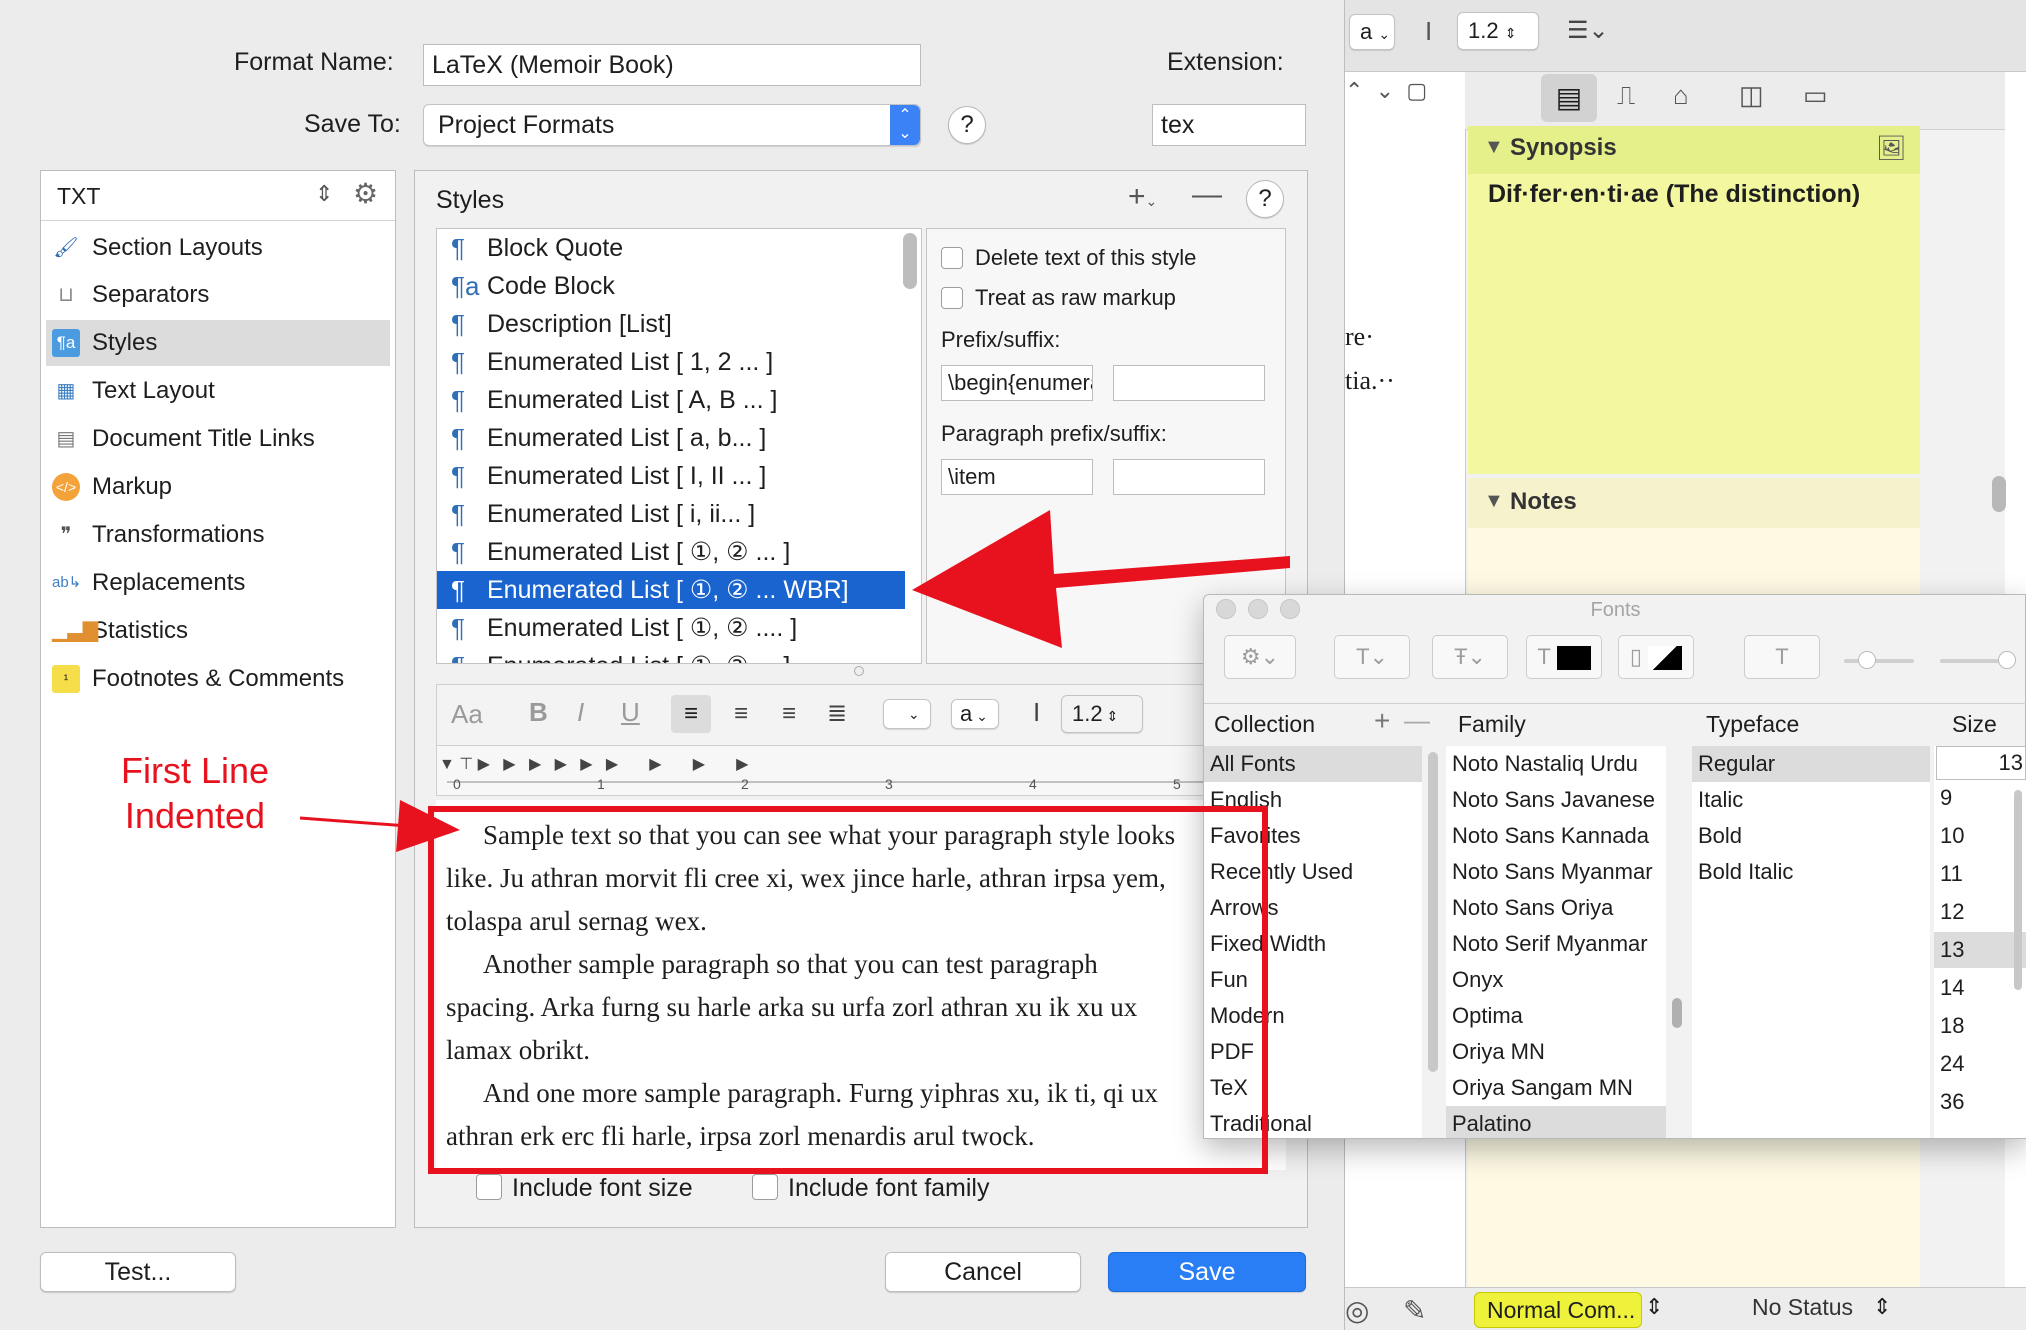 This screenshot has height=1330, width=2026. What do you see at coordinates (78, 196) in the screenshot?
I see `format-type-popup: TXT` at bounding box center [78, 196].